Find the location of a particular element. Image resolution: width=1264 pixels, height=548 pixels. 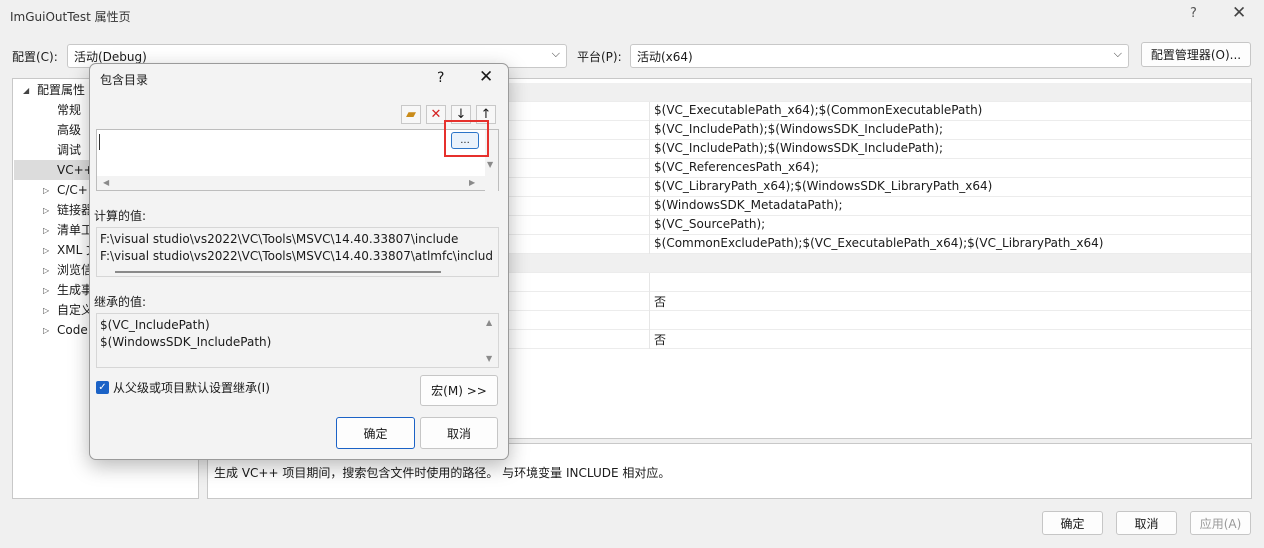

tree-item: 常规 is located at coordinates (69, 110).